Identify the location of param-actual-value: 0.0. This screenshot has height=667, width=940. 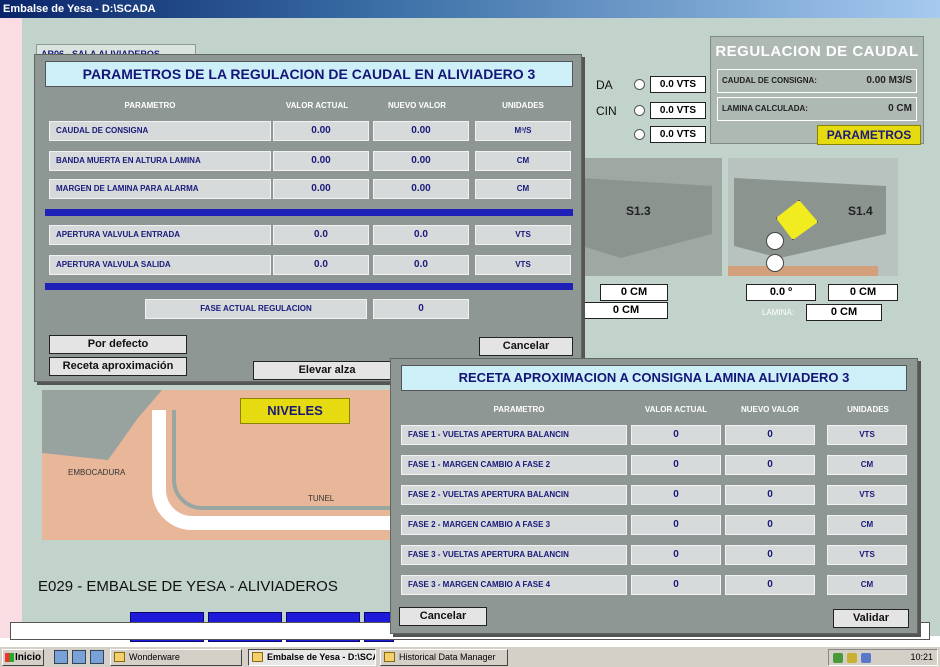
(321, 235).